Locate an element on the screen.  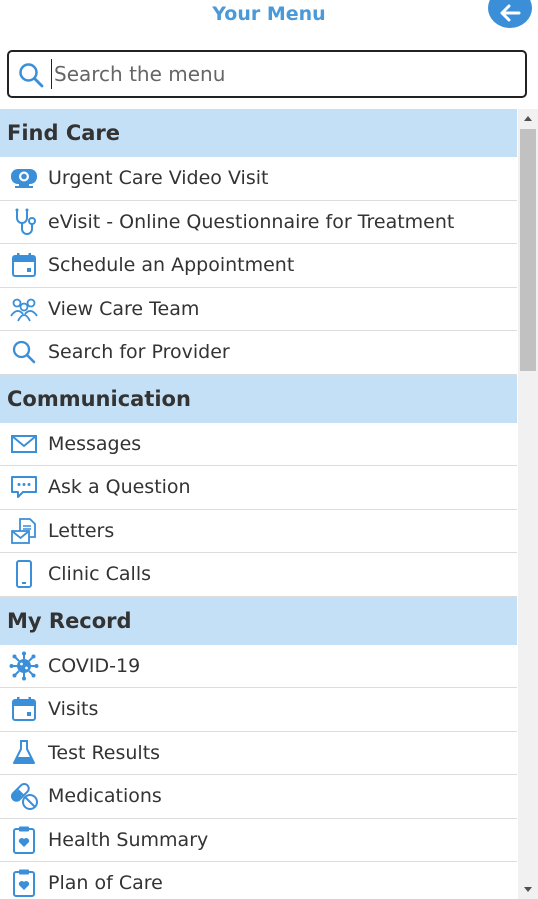
arrow-left-icon is located at coordinates (510, 13).